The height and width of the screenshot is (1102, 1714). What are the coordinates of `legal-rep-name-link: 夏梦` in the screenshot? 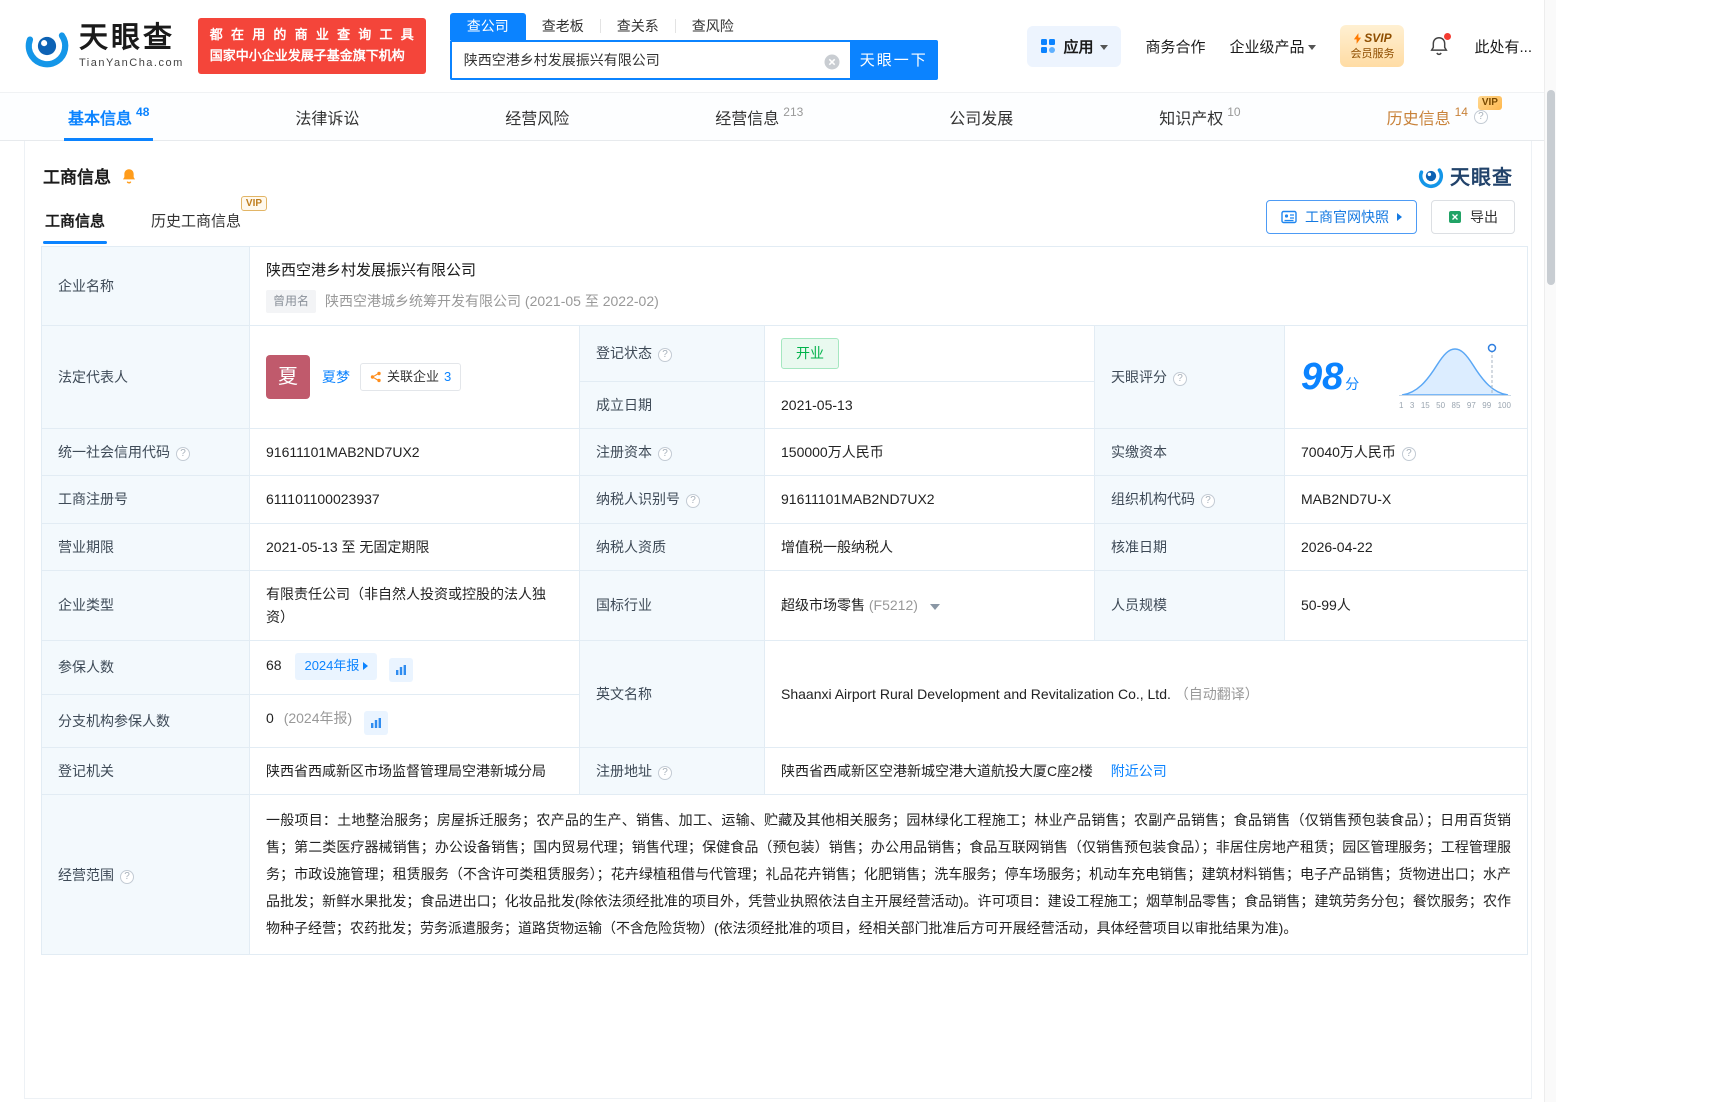 It's located at (336, 377).